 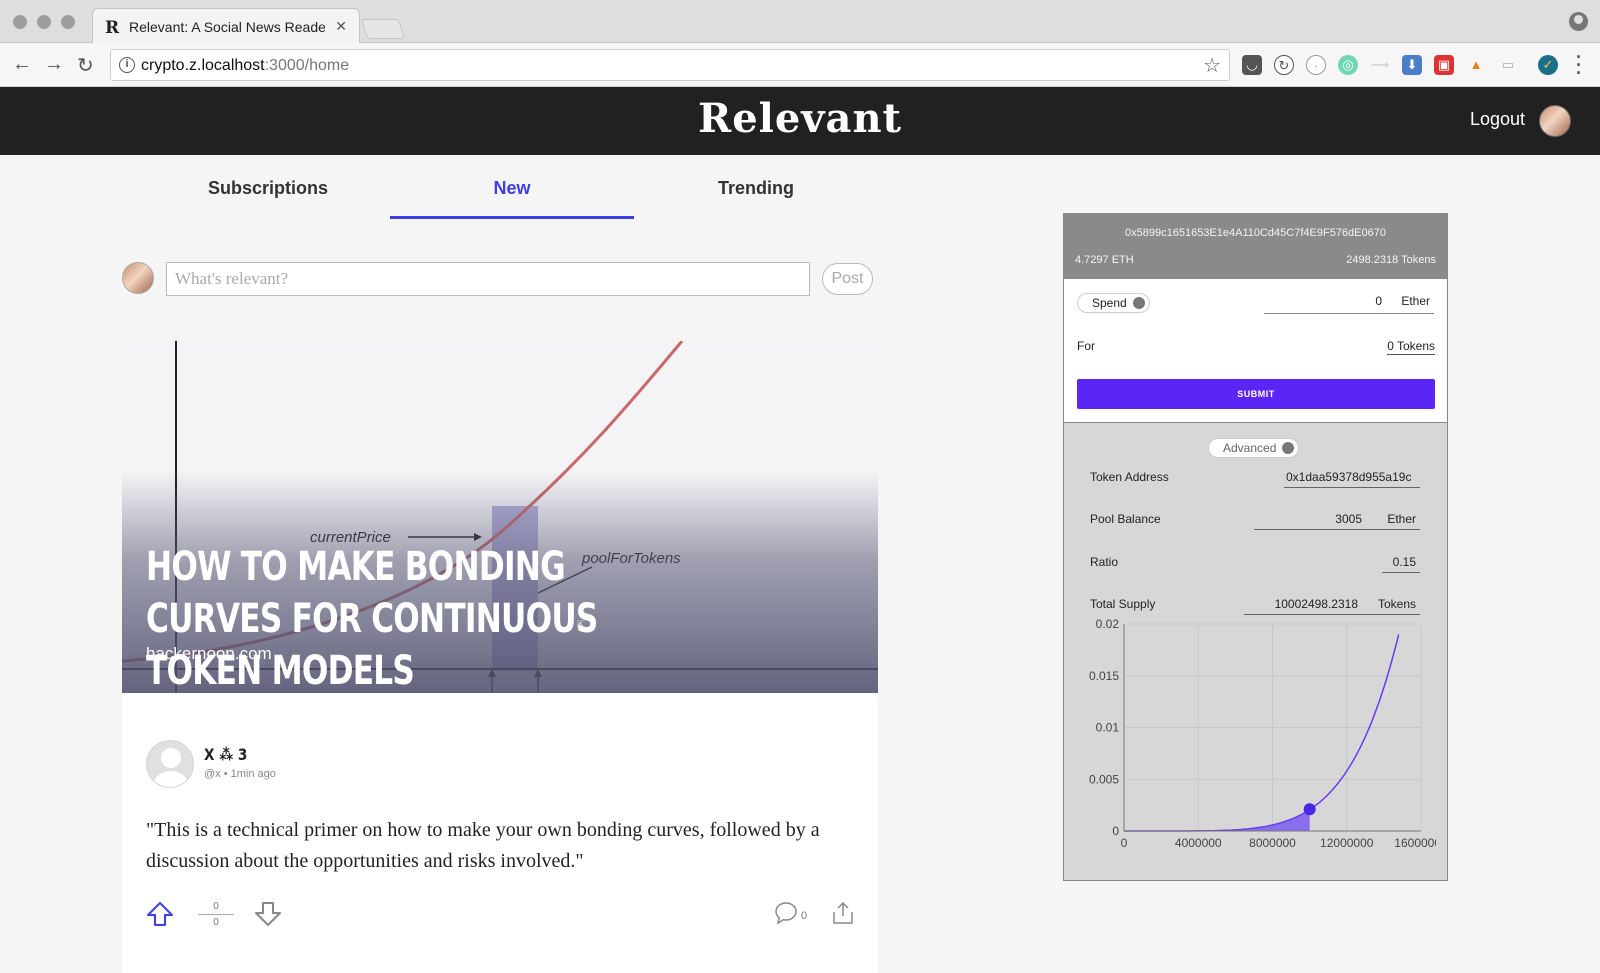 I want to click on chart-y-tick-label: 0.005, so click(x=1104, y=779).